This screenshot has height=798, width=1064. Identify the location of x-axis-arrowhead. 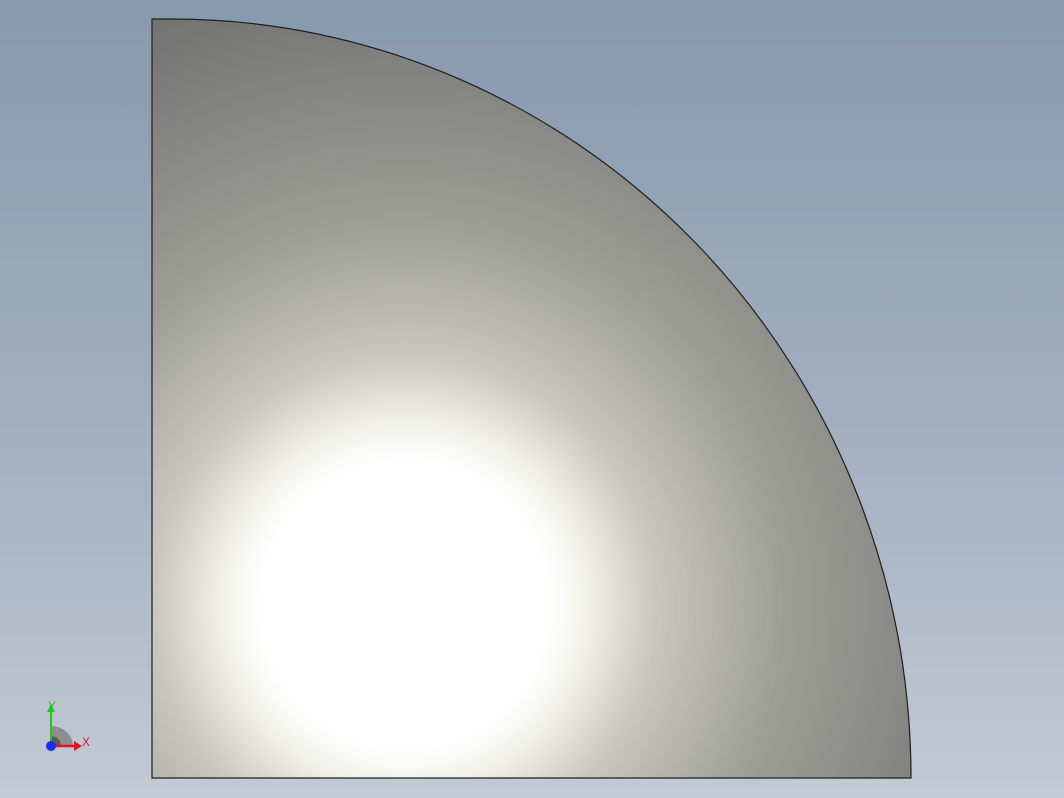
(78, 746).